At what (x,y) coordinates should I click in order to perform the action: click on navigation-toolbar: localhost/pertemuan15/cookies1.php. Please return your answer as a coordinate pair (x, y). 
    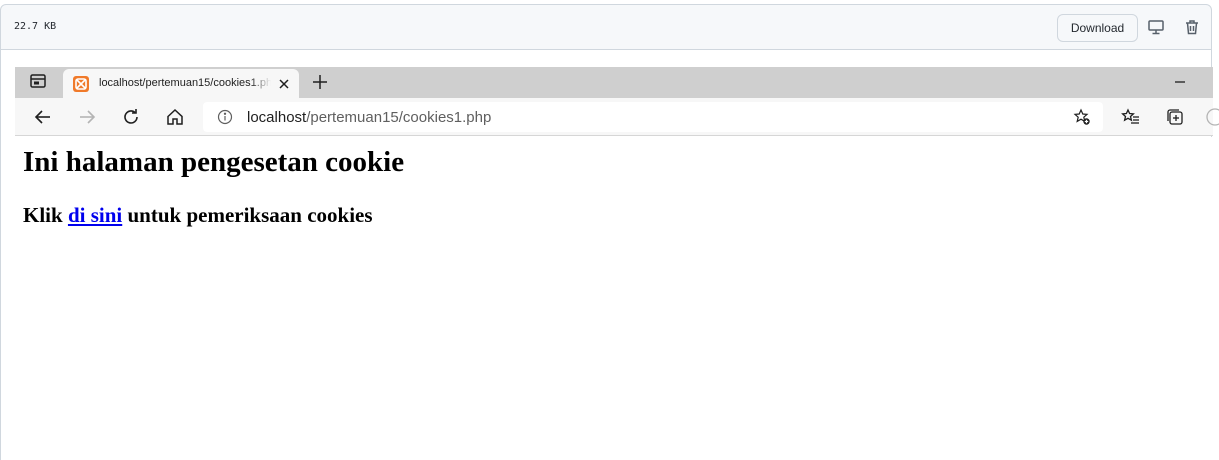
    Looking at the image, I should click on (617, 117).